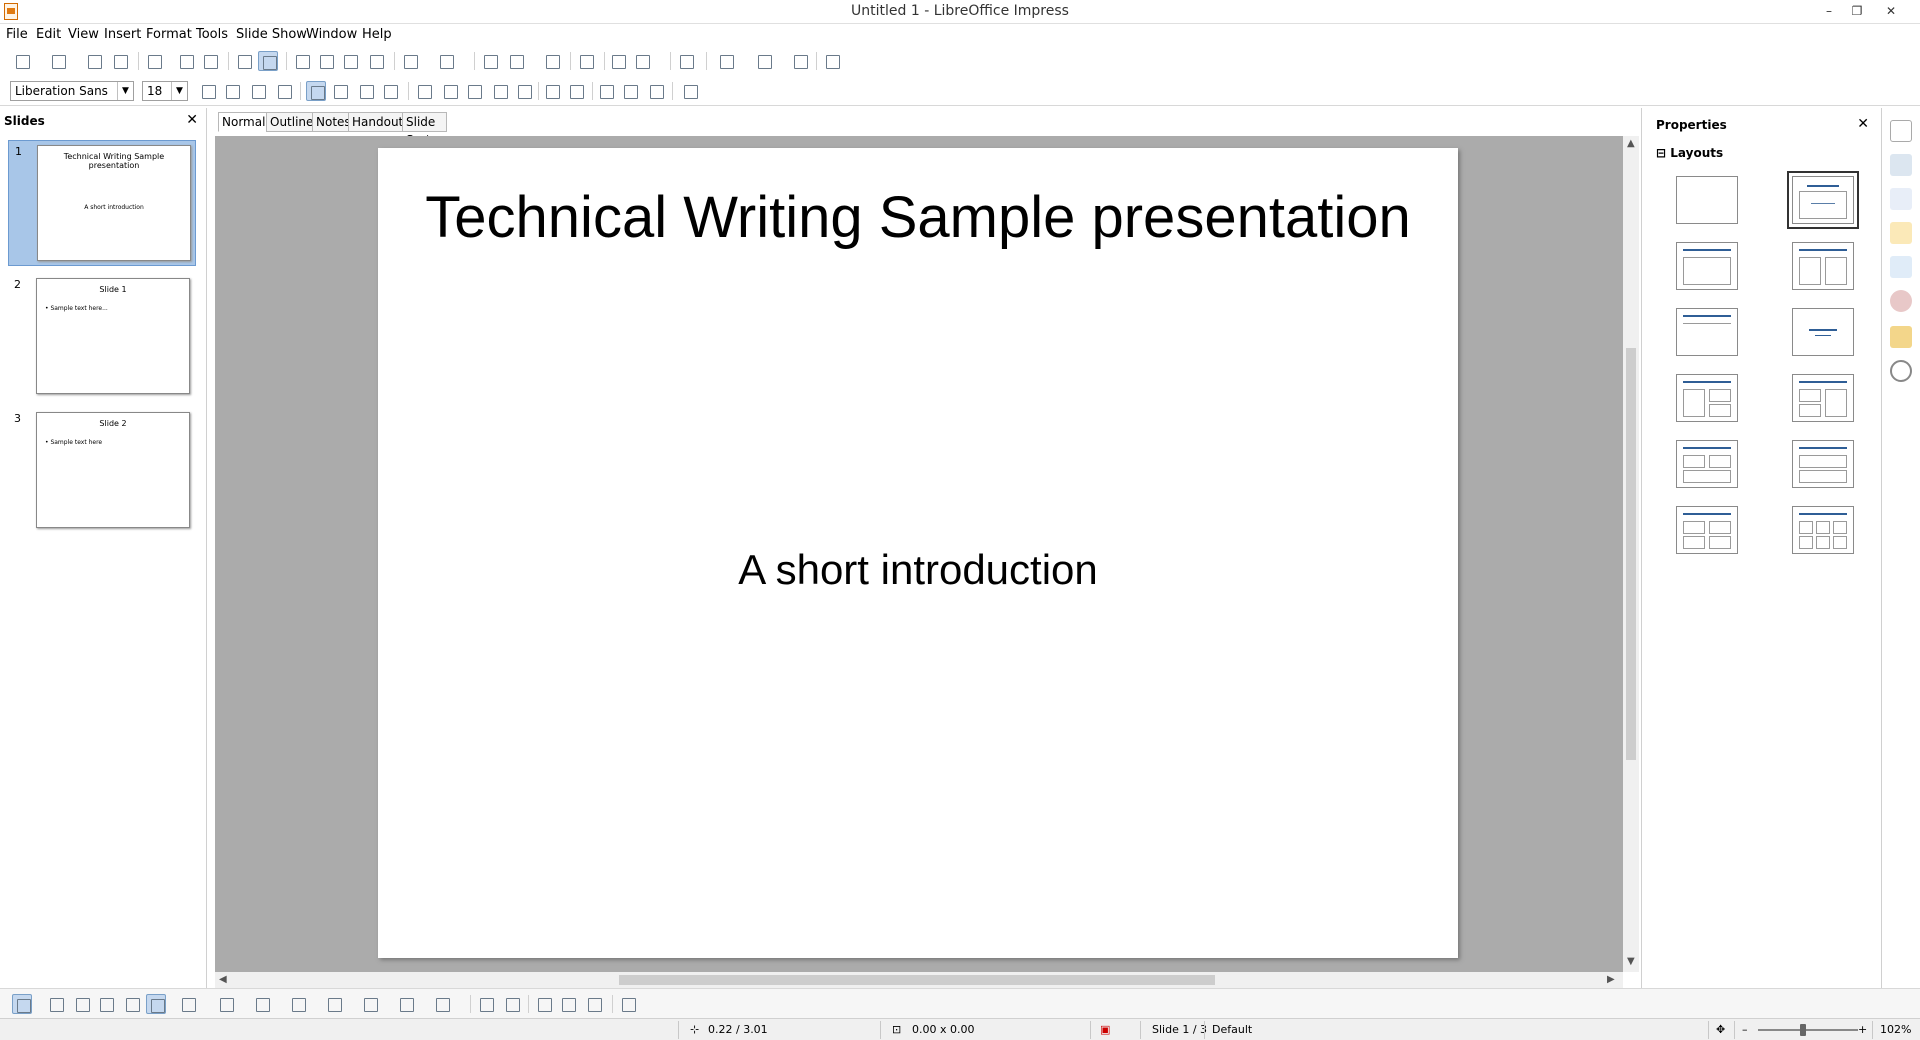  What do you see at coordinates (271, 34) in the screenshot?
I see `menu-slide-show: Slide Show` at bounding box center [271, 34].